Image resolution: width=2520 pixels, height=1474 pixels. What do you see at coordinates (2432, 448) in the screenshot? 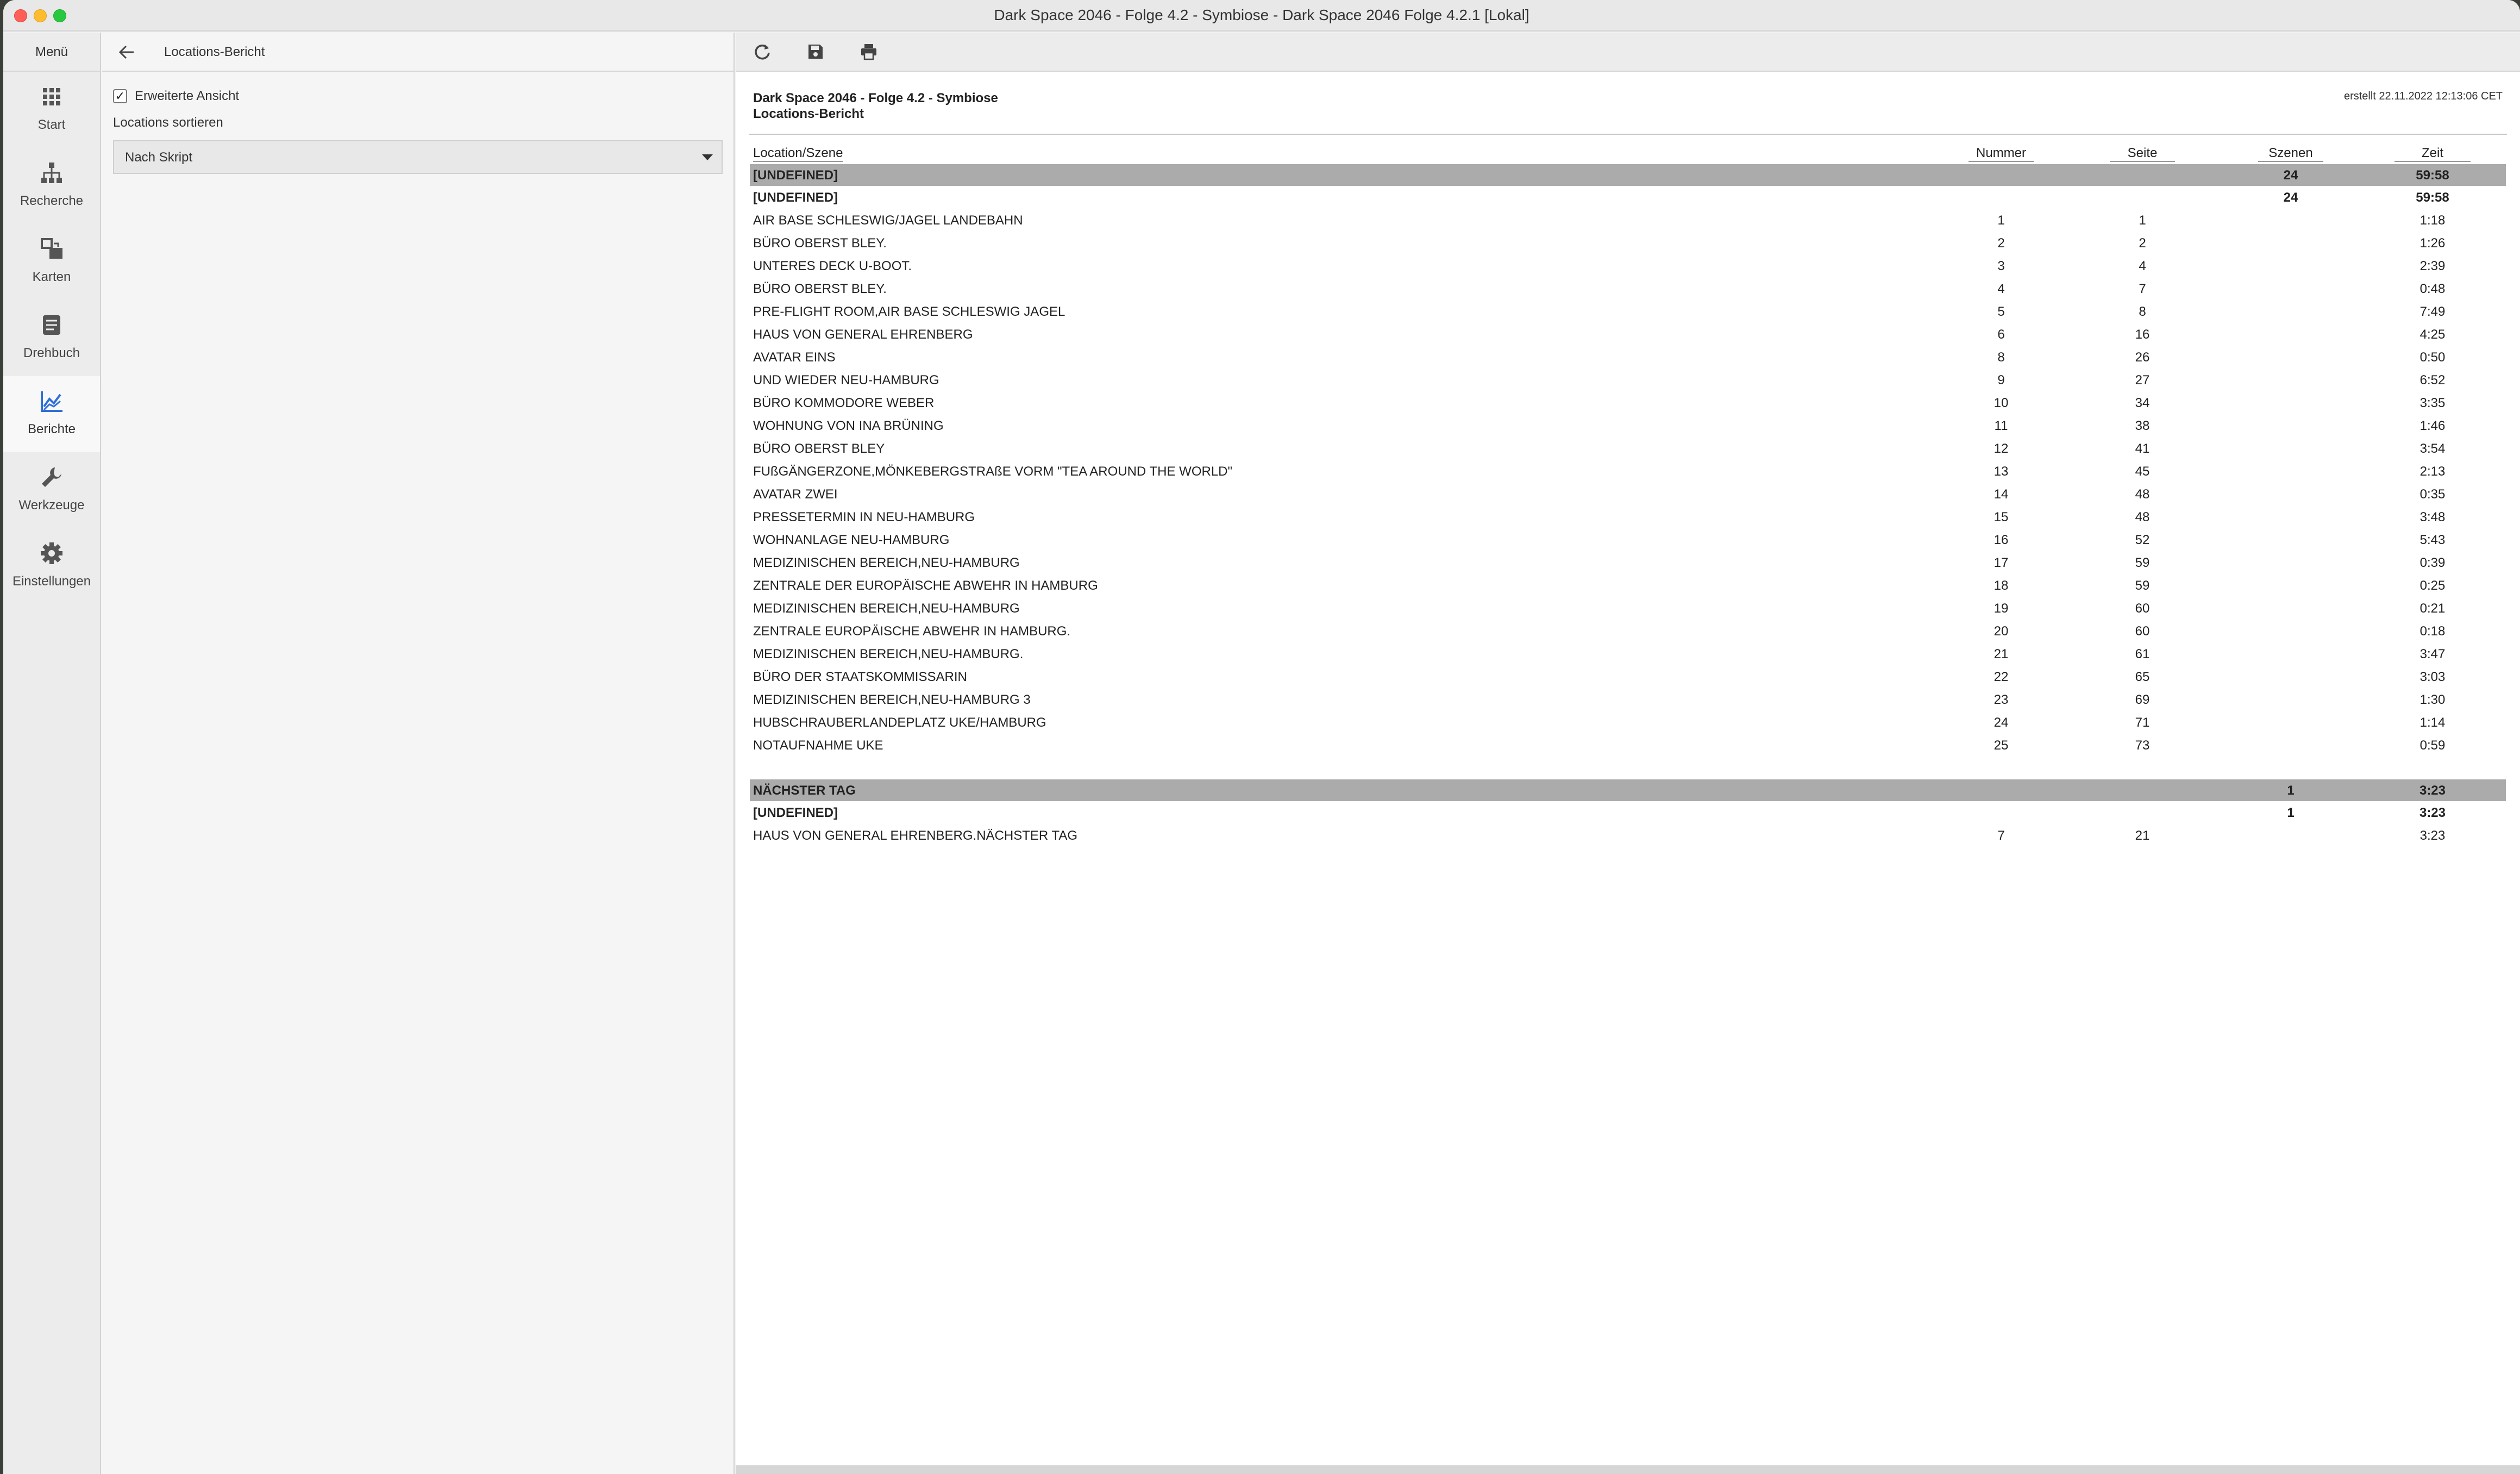
I see `scene-time: 3:54` at bounding box center [2432, 448].